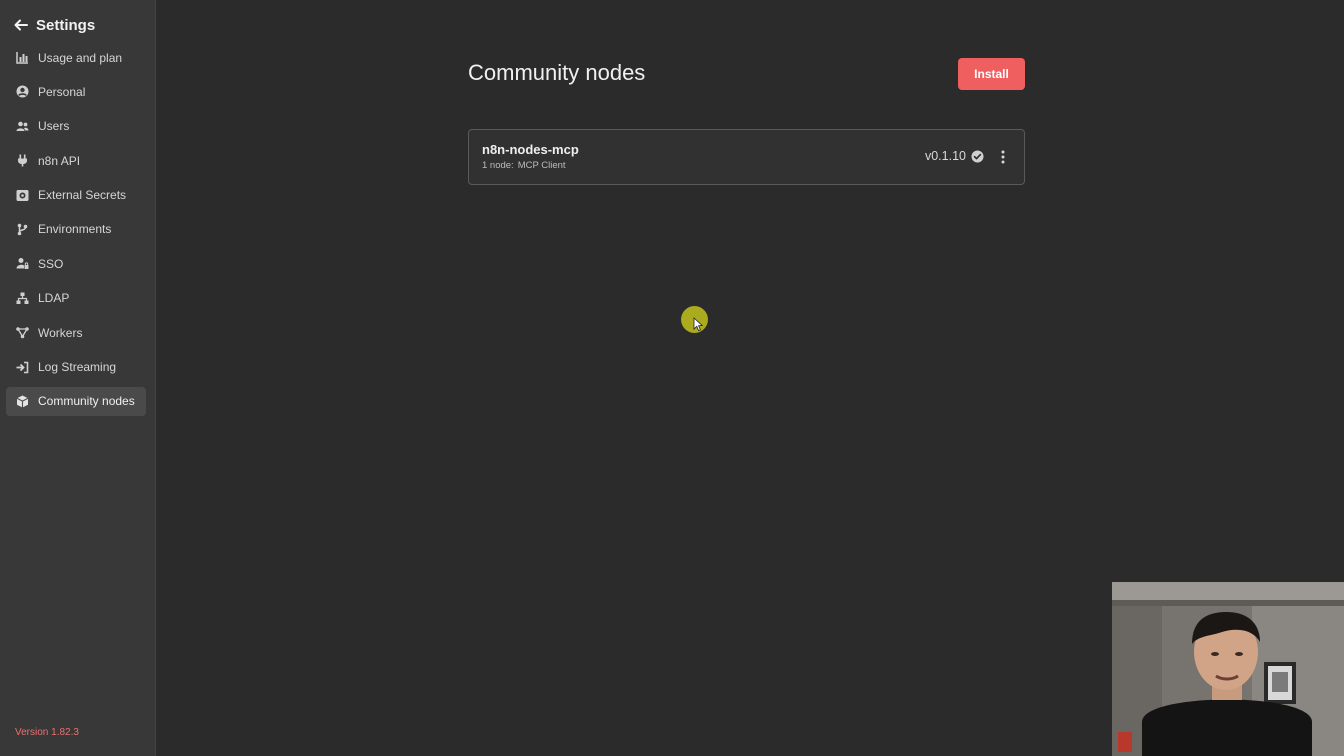  What do you see at coordinates (66, 25) in the screenshot?
I see `sidebar-title: Settings` at bounding box center [66, 25].